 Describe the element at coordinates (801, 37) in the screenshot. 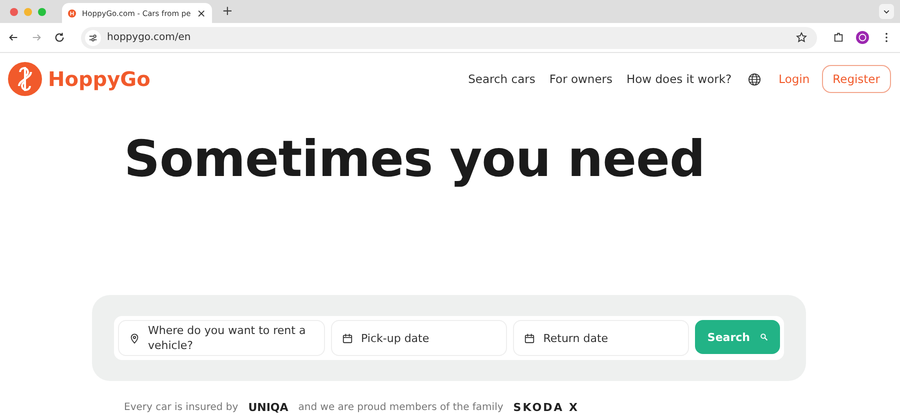

I see `bookmark-star-icon` at that location.